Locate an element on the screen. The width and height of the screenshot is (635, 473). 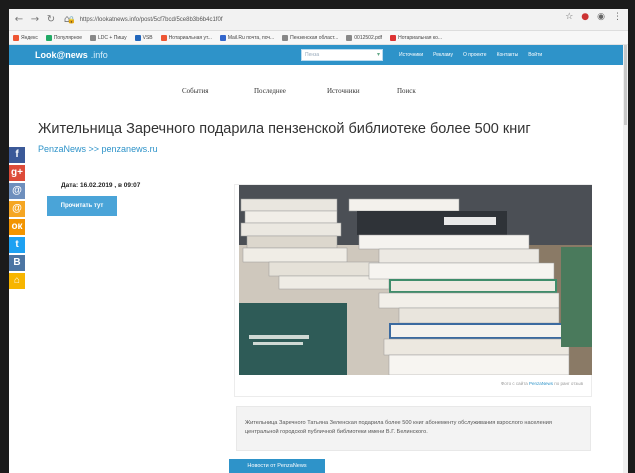
bookmark-label: 0012502.pdf is located at coordinates (368, 37).